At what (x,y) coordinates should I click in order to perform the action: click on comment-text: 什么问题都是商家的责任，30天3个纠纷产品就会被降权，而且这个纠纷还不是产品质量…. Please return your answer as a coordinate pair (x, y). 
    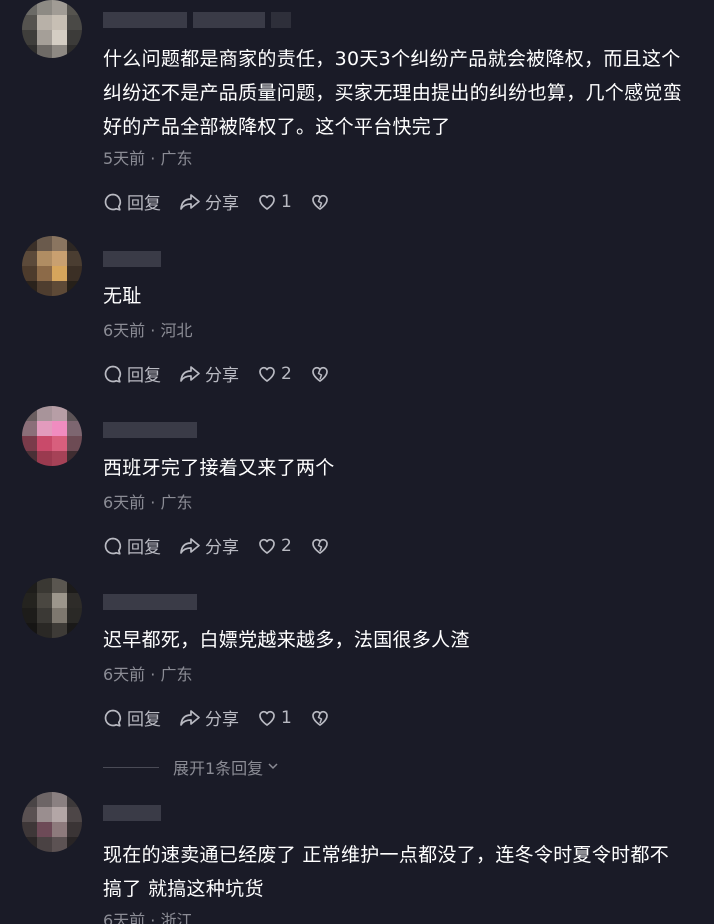
    Looking at the image, I should click on (393, 93).